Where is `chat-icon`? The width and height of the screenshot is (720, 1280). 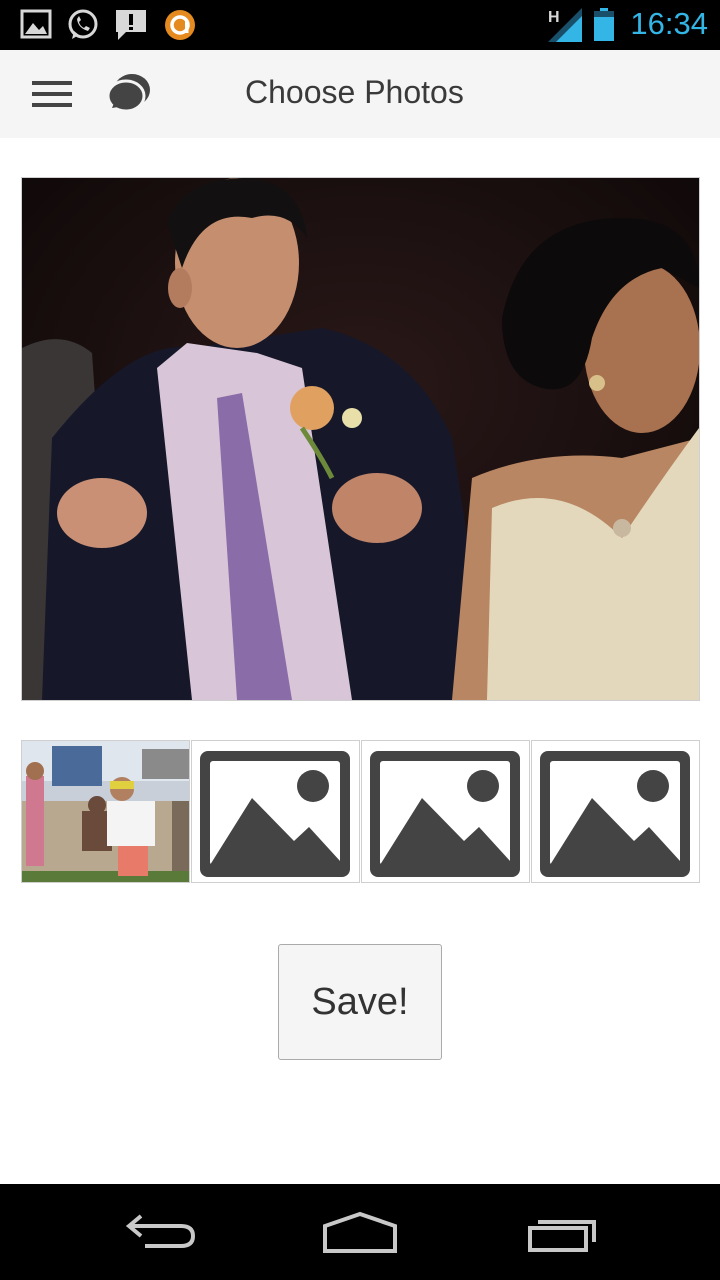 chat-icon is located at coordinates (130, 94).